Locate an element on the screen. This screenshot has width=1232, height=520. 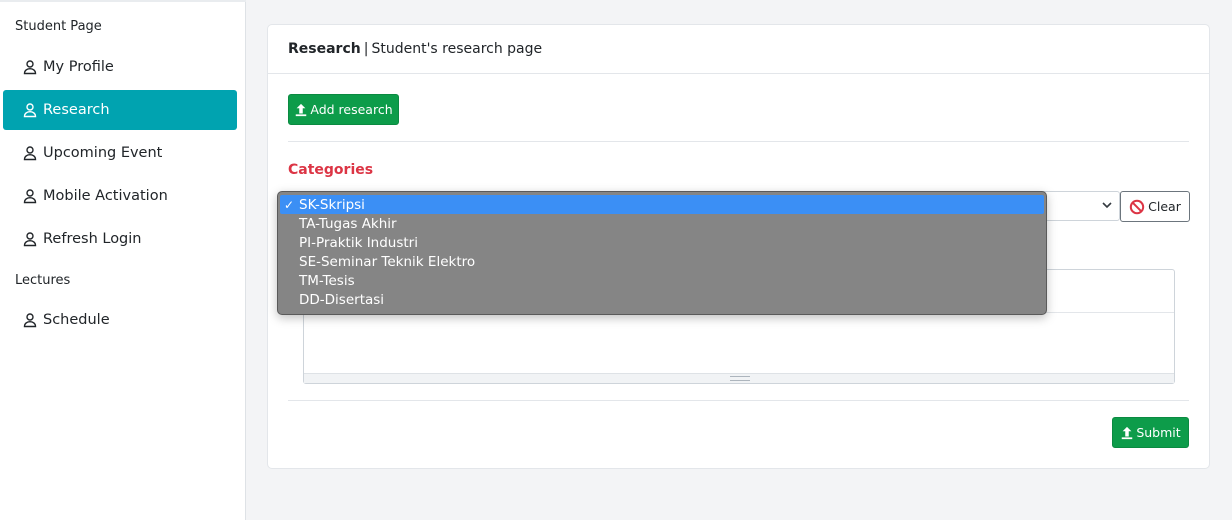
editor-resize-bar is located at coordinates (739, 378).